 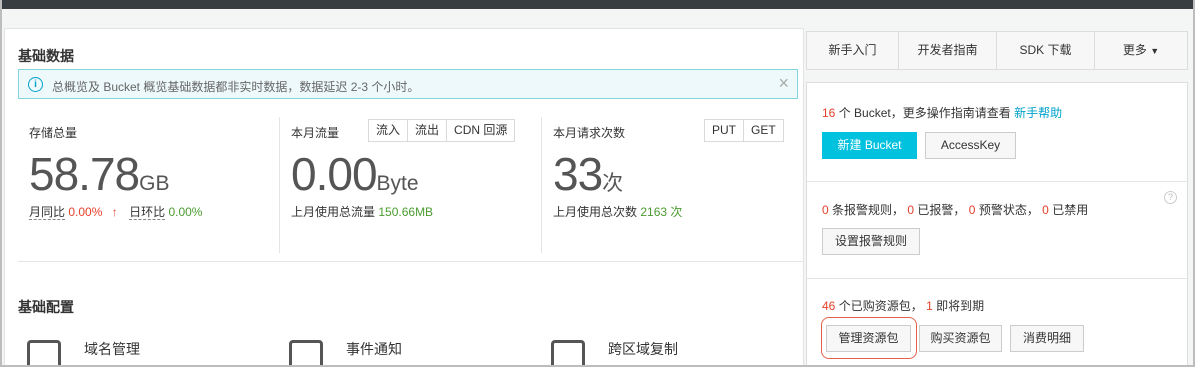 I want to click on tab-sdk-download: SDK 下载, so click(x=1046, y=50).